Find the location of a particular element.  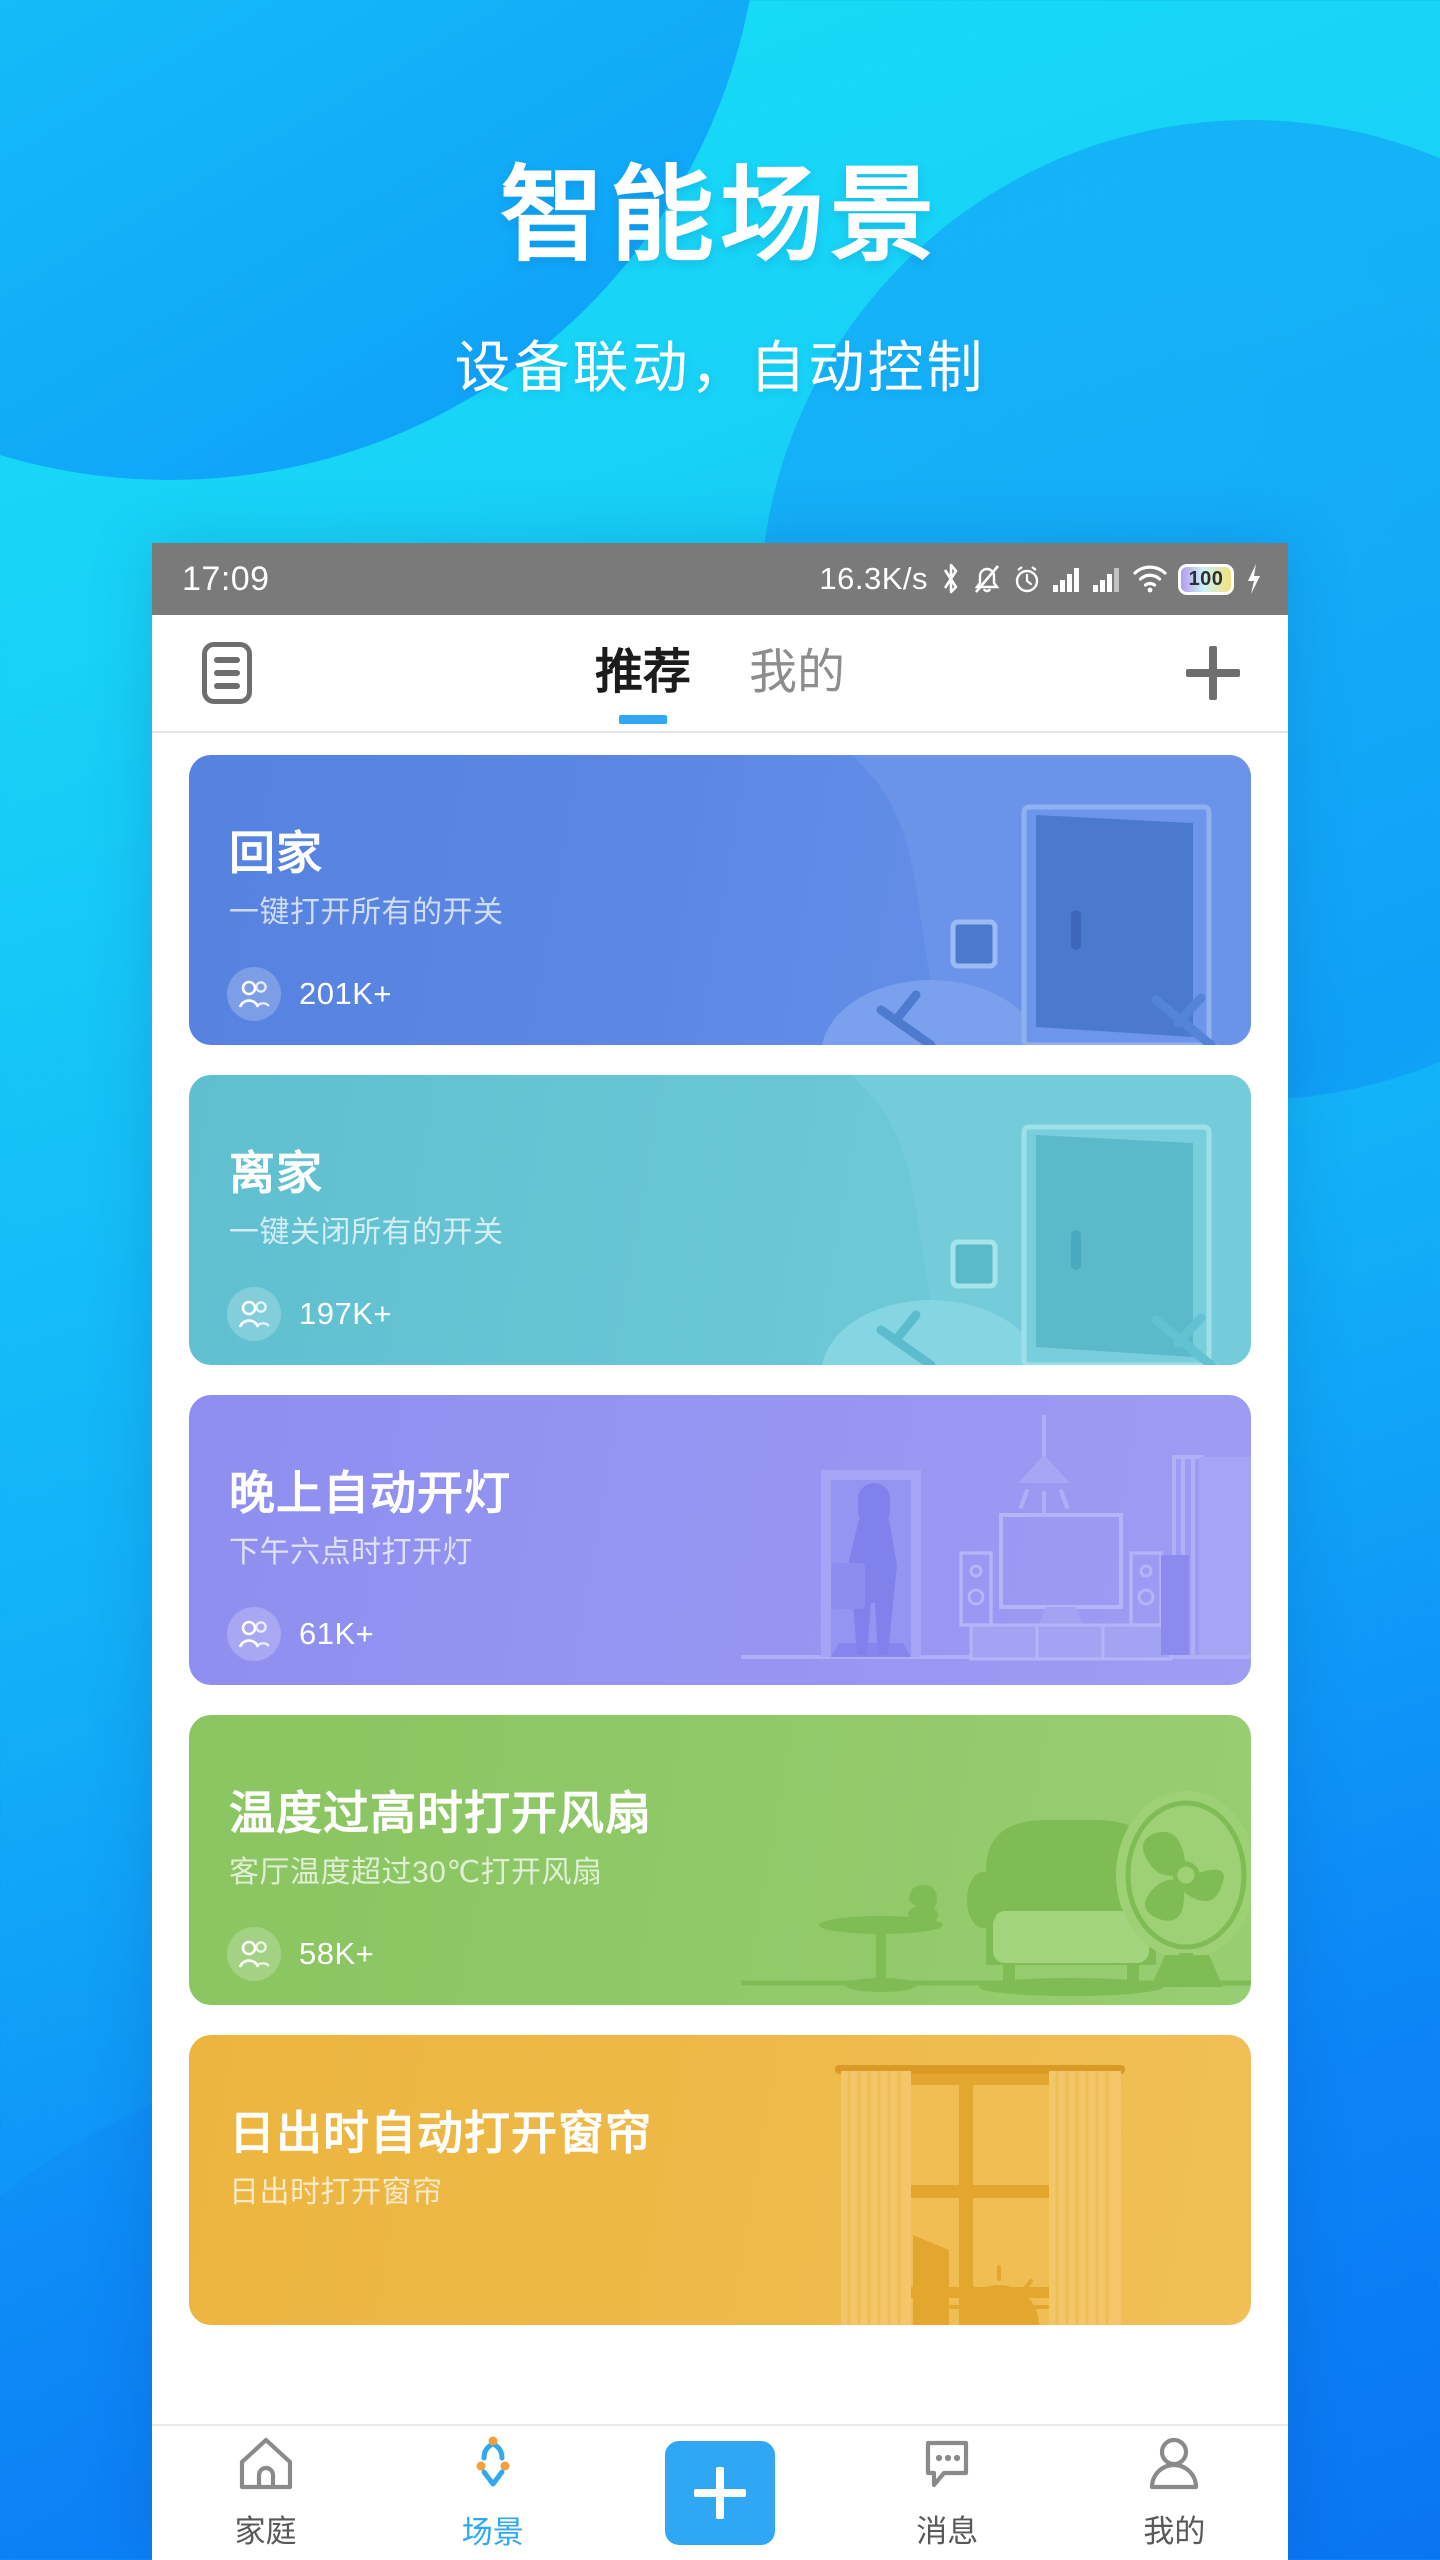

scene-count-label: 201K+ is located at coordinates (346, 993).